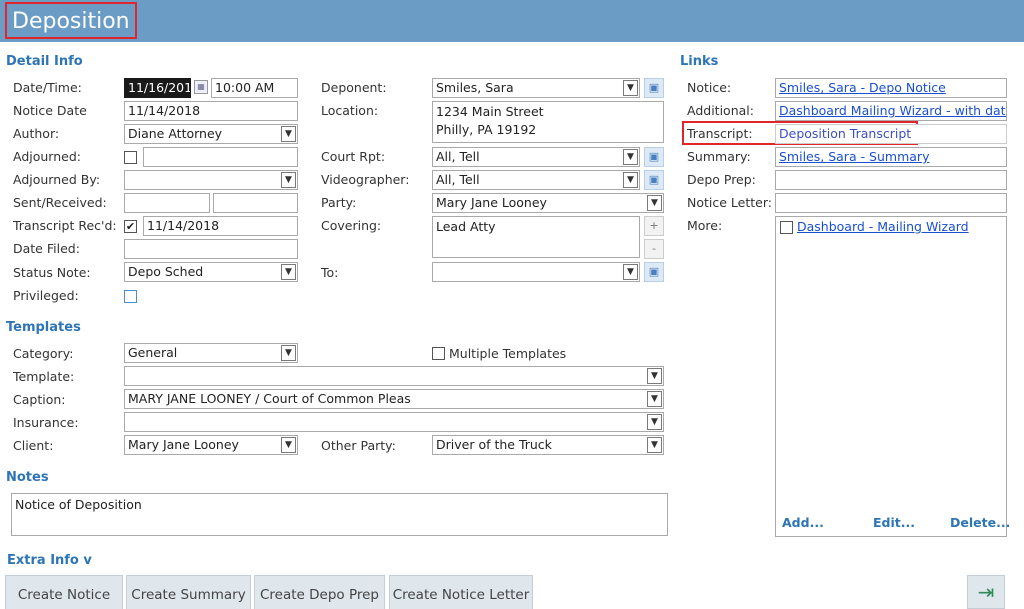  I want to click on notice-link: Smiles, Sara - Depo Notice, so click(862, 87).